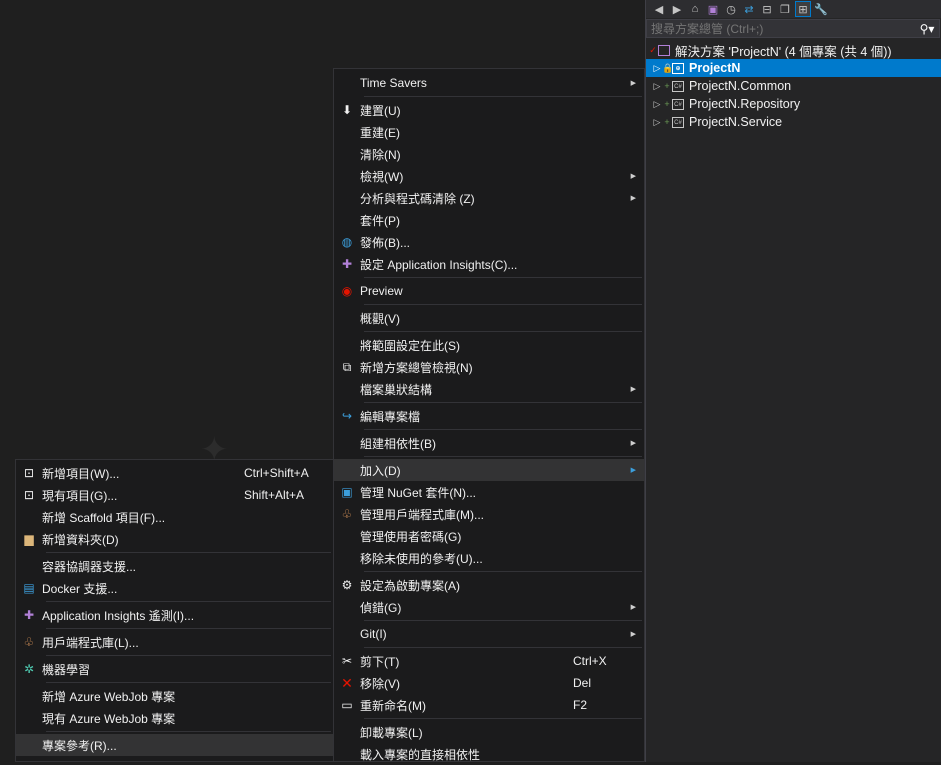 The height and width of the screenshot is (765, 941). I want to click on collapse-all-icon: ⊟, so click(767, 9).